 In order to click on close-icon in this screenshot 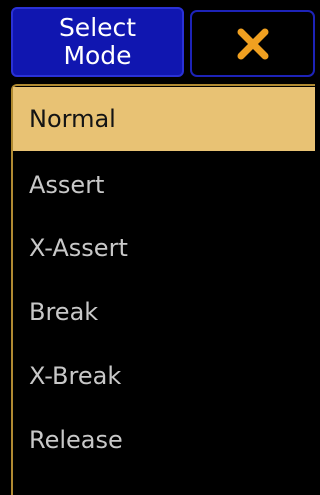, I will do `click(252, 43)`.